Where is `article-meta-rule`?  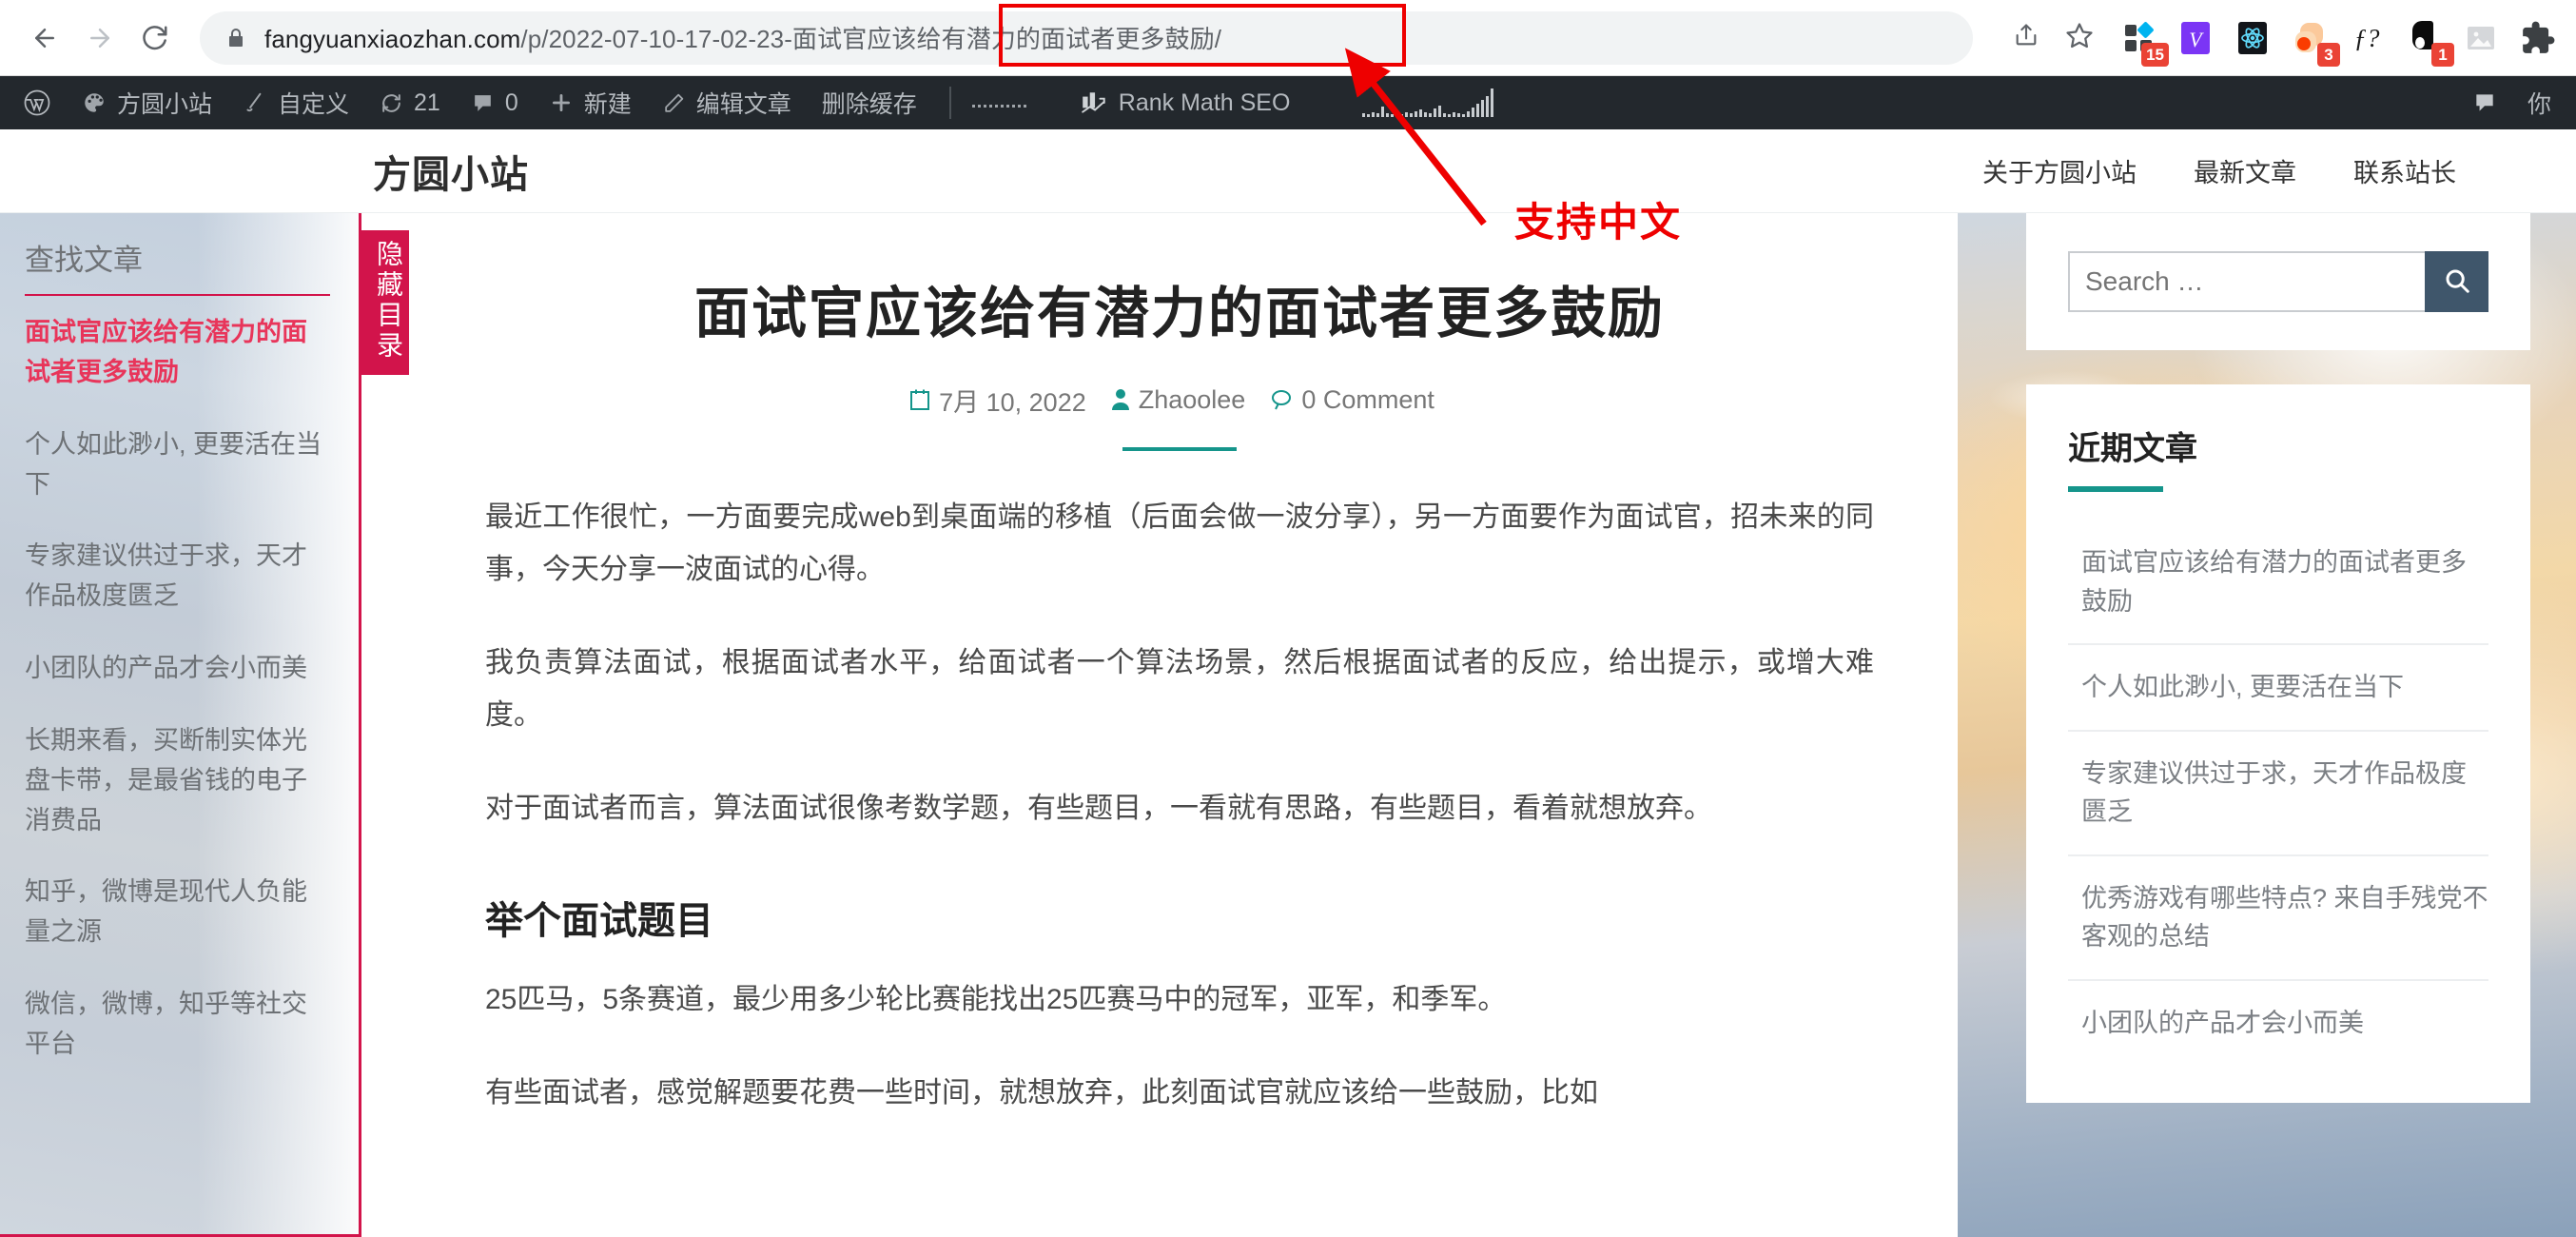 article-meta-rule is located at coordinates (1180, 449).